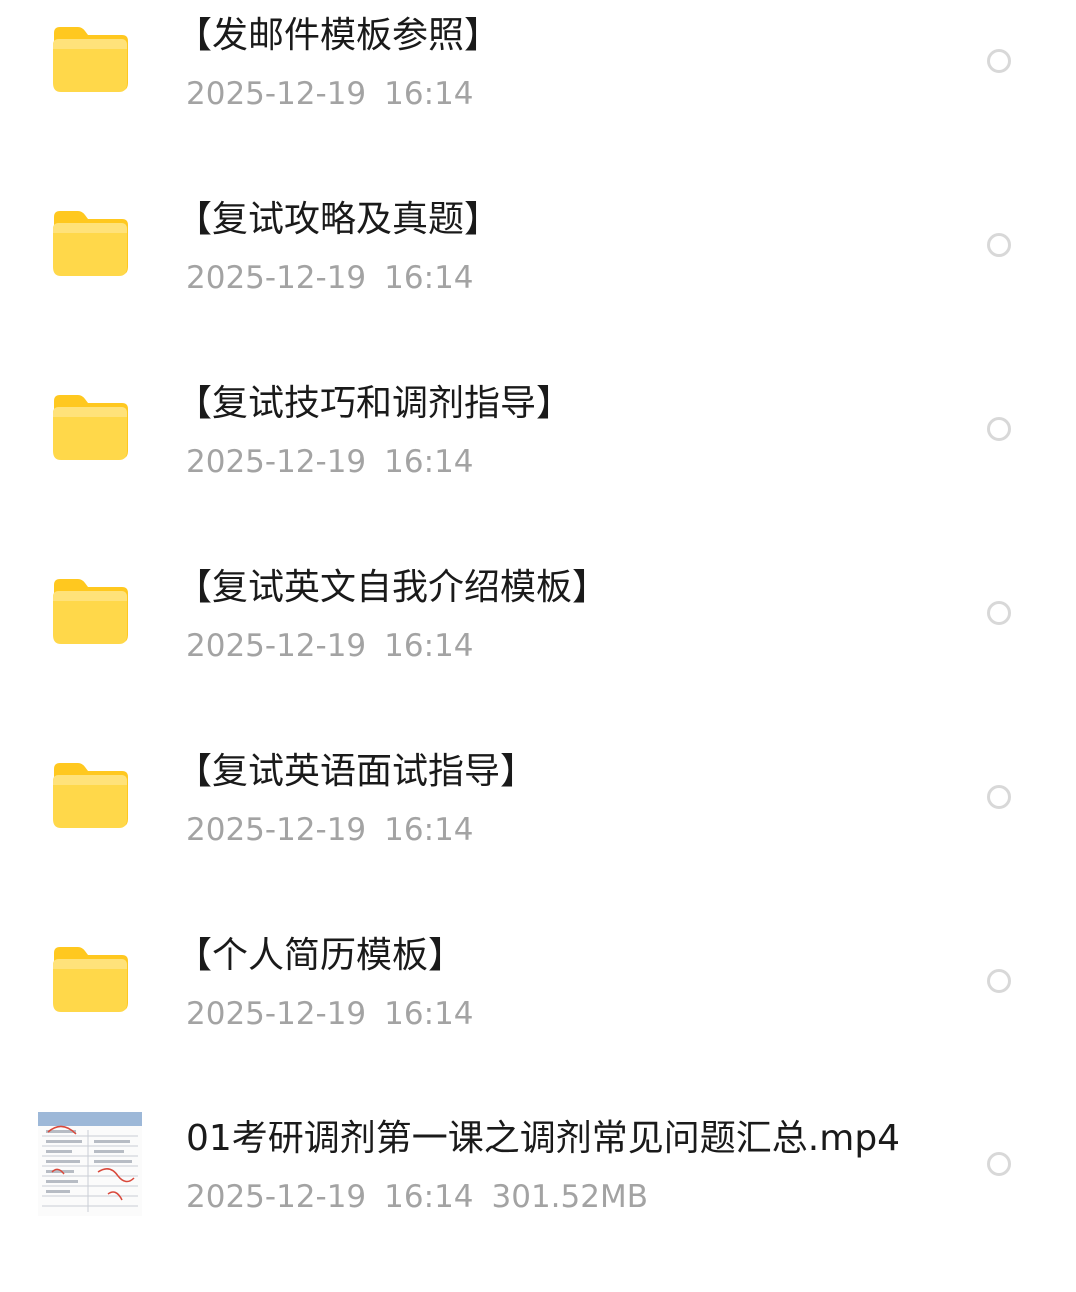 The height and width of the screenshot is (1292, 1076). What do you see at coordinates (392, 587) in the screenshot?
I see `item-name: 【复试英文自我介绍模板】` at bounding box center [392, 587].